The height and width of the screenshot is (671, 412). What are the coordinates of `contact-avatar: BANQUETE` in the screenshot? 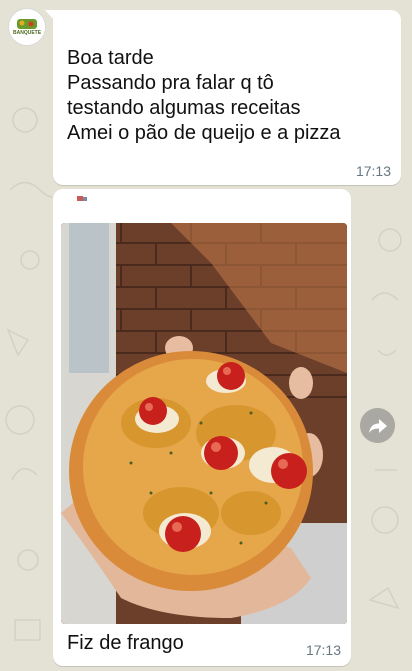 It's located at (27, 27).